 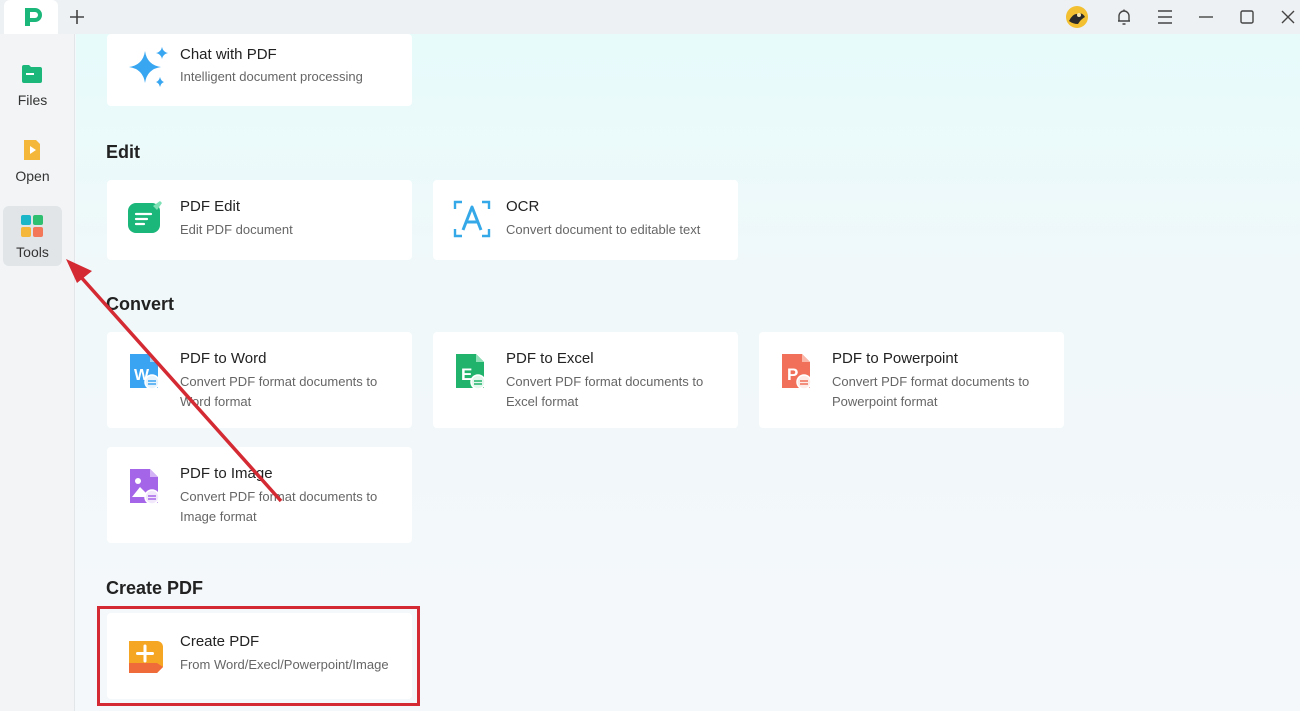 What do you see at coordinates (77, 17) in the screenshot?
I see `new-tab-icon` at bounding box center [77, 17].